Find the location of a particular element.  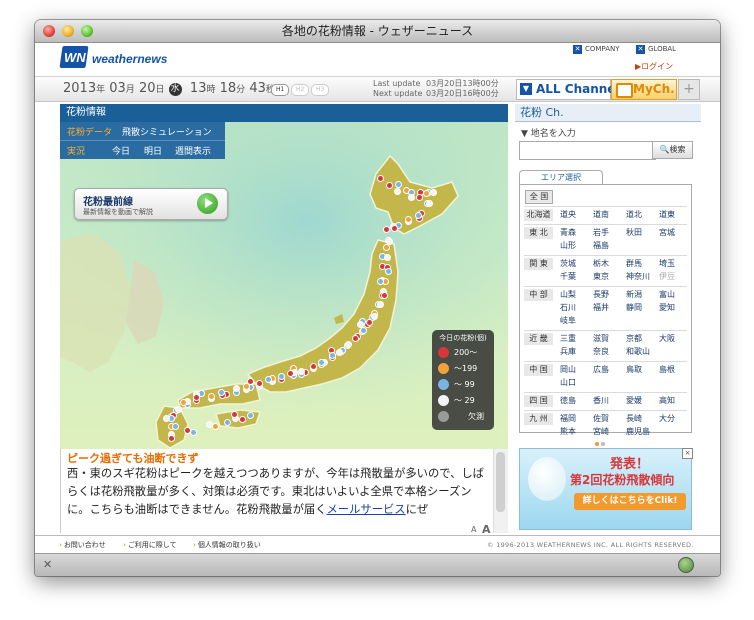

prefecture-link: 秋田 is located at coordinates (634, 232).